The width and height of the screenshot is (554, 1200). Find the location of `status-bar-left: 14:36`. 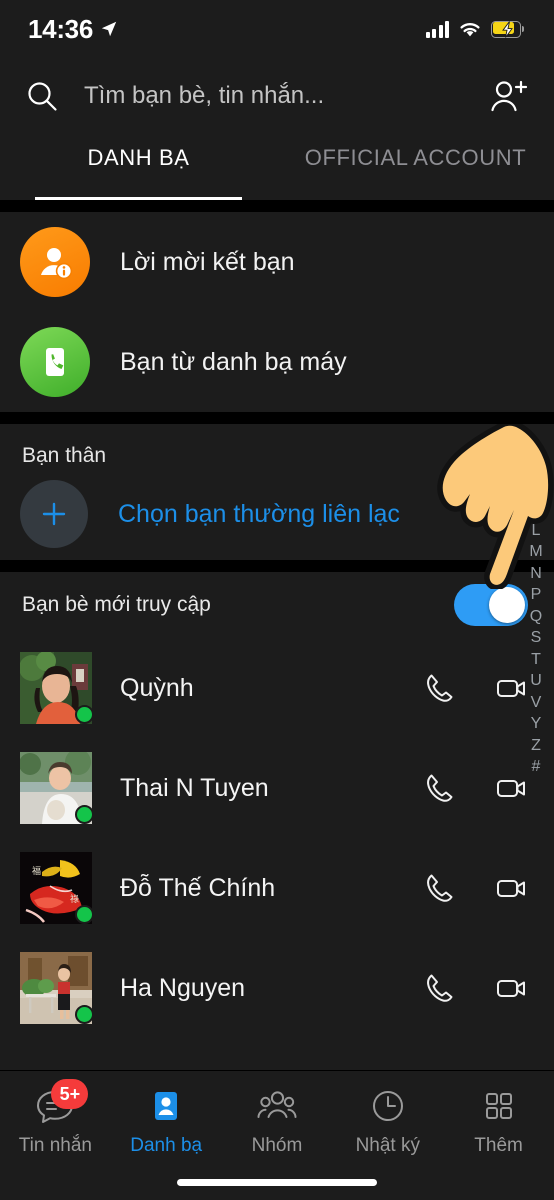

status-bar-left: 14:36 is located at coordinates (73, 29).